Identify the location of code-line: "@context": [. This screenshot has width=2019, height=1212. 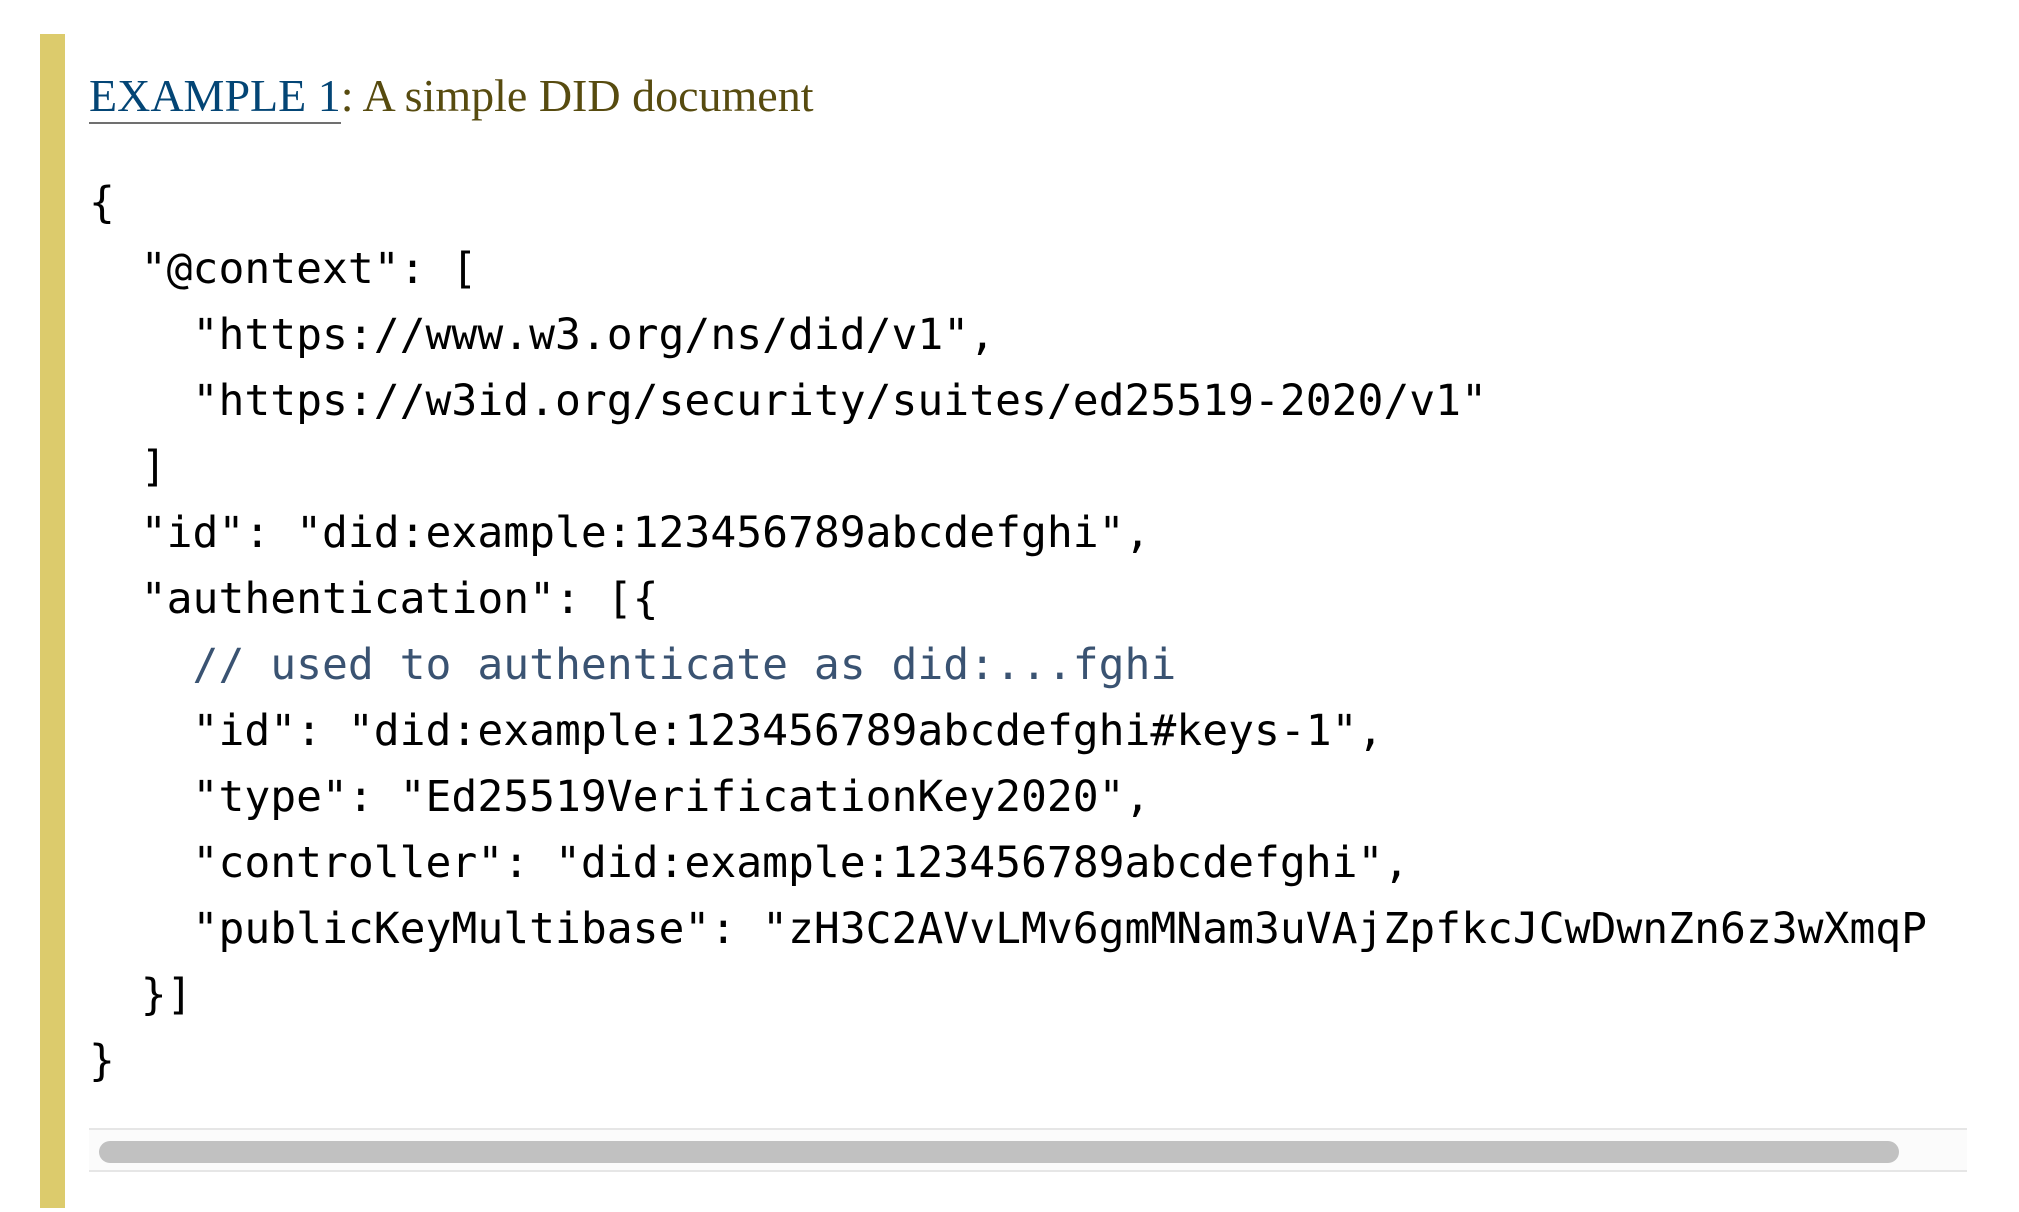
(283, 269).